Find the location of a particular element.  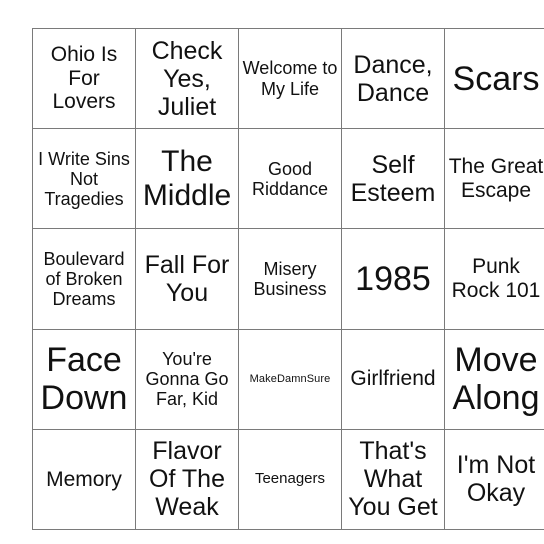

bingo-cell-r2c3: Good Riddance is located at coordinates (290, 179).